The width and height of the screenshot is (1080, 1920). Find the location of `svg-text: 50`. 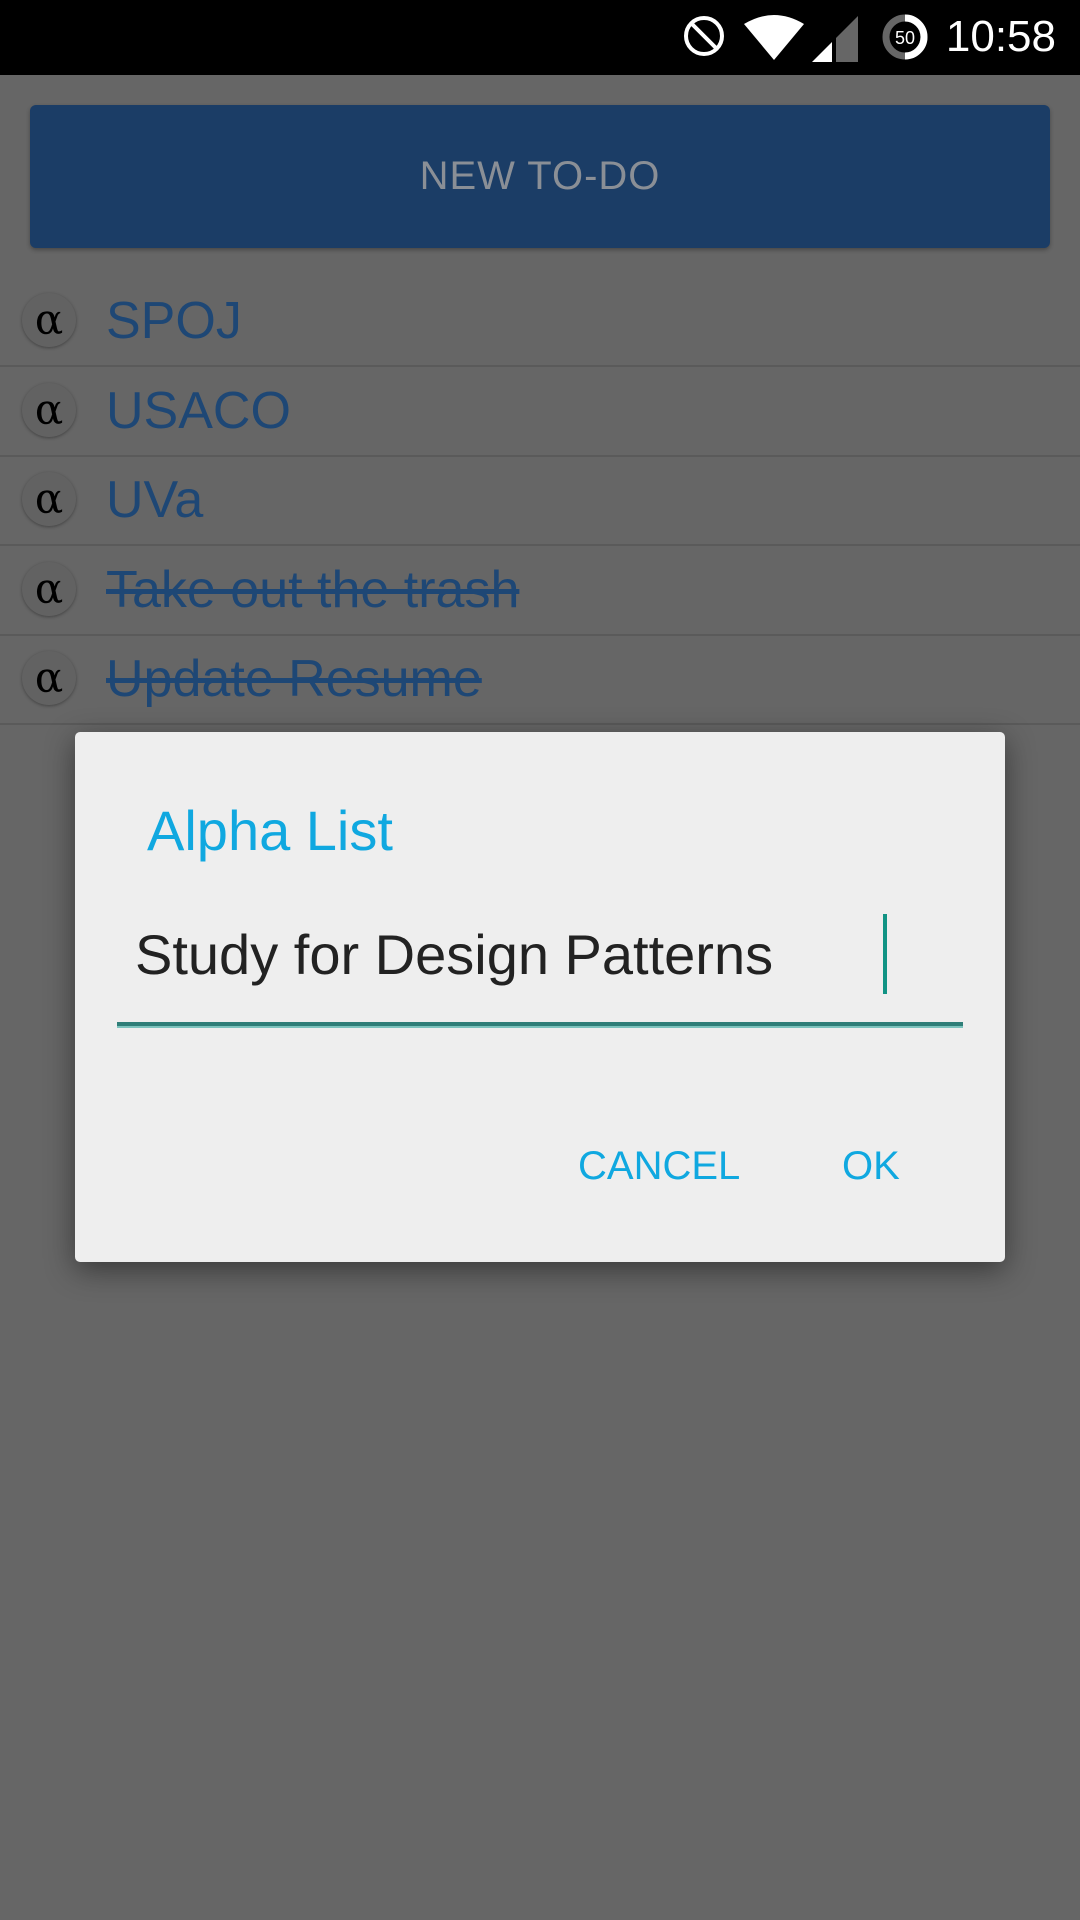

svg-text: 50 is located at coordinates (905, 38).